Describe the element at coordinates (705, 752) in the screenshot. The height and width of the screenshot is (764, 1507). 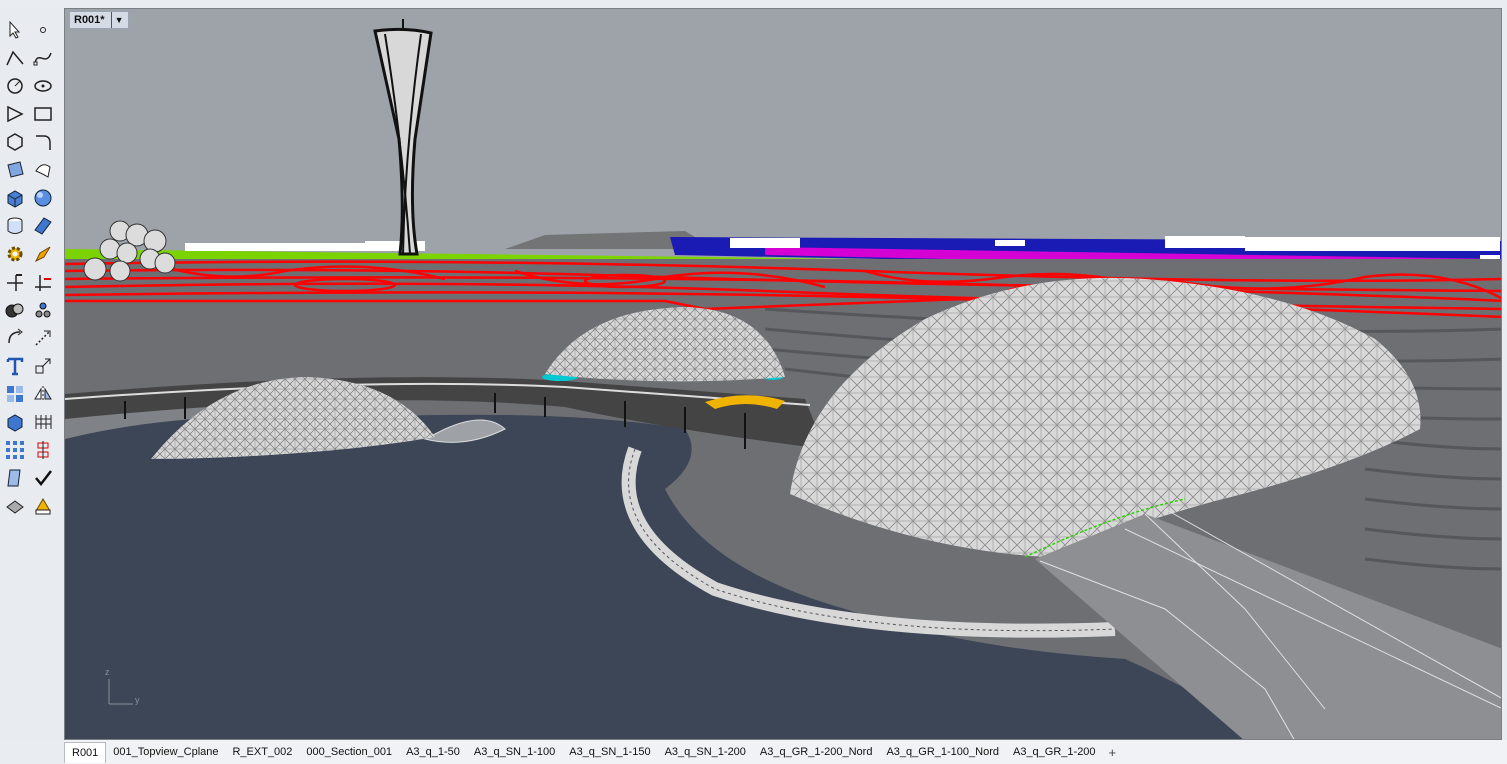
I see `tab-a3-q-sn-1-200: A3_q_SN_1-200` at that location.